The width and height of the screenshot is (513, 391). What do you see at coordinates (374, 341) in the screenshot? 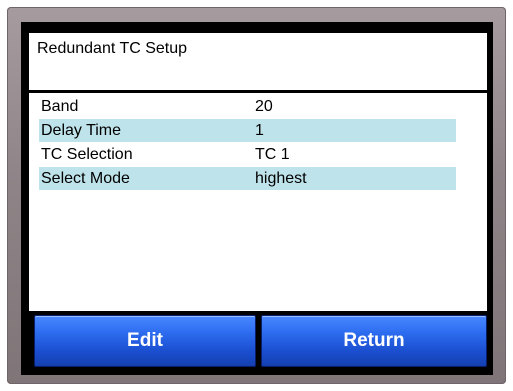
I see `return-button: Return` at bounding box center [374, 341].